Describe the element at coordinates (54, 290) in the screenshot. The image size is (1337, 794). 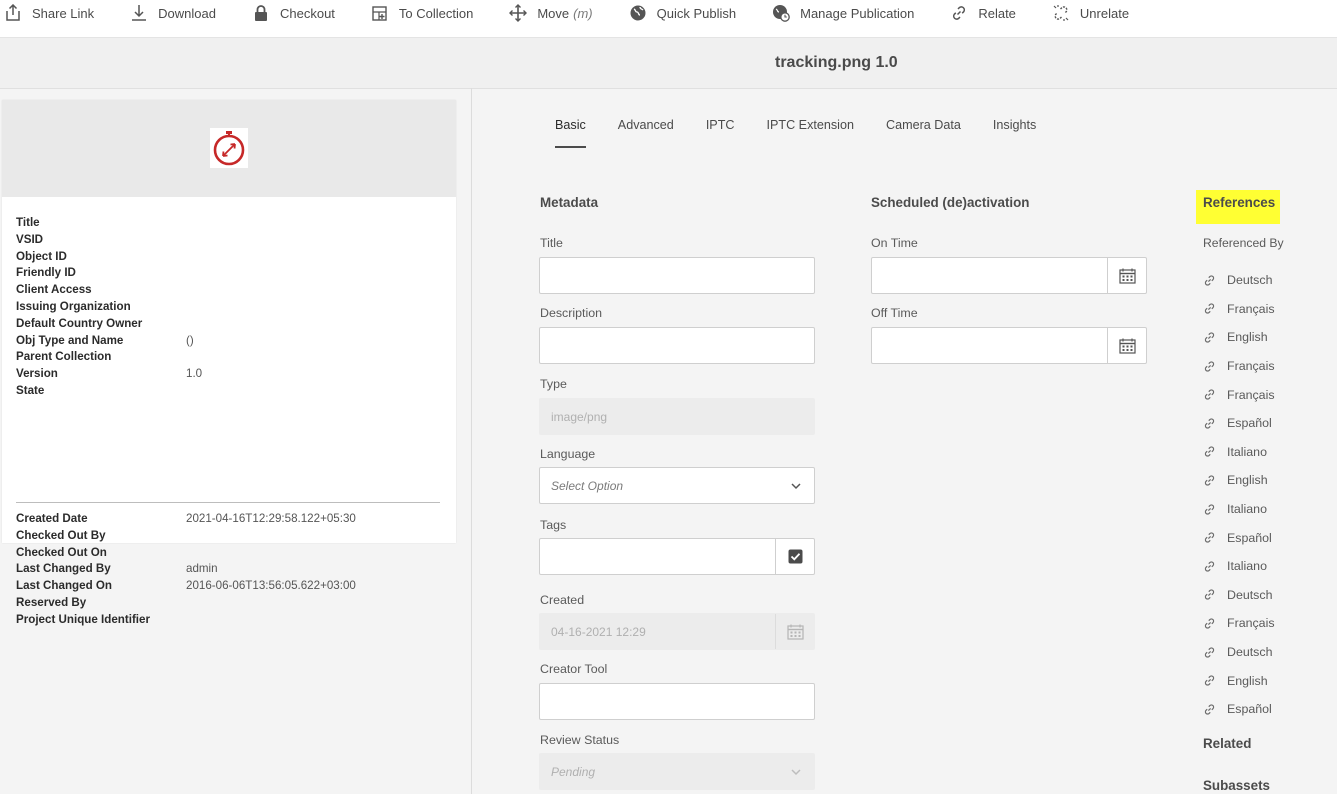
I see `property-label: Client Access` at that location.